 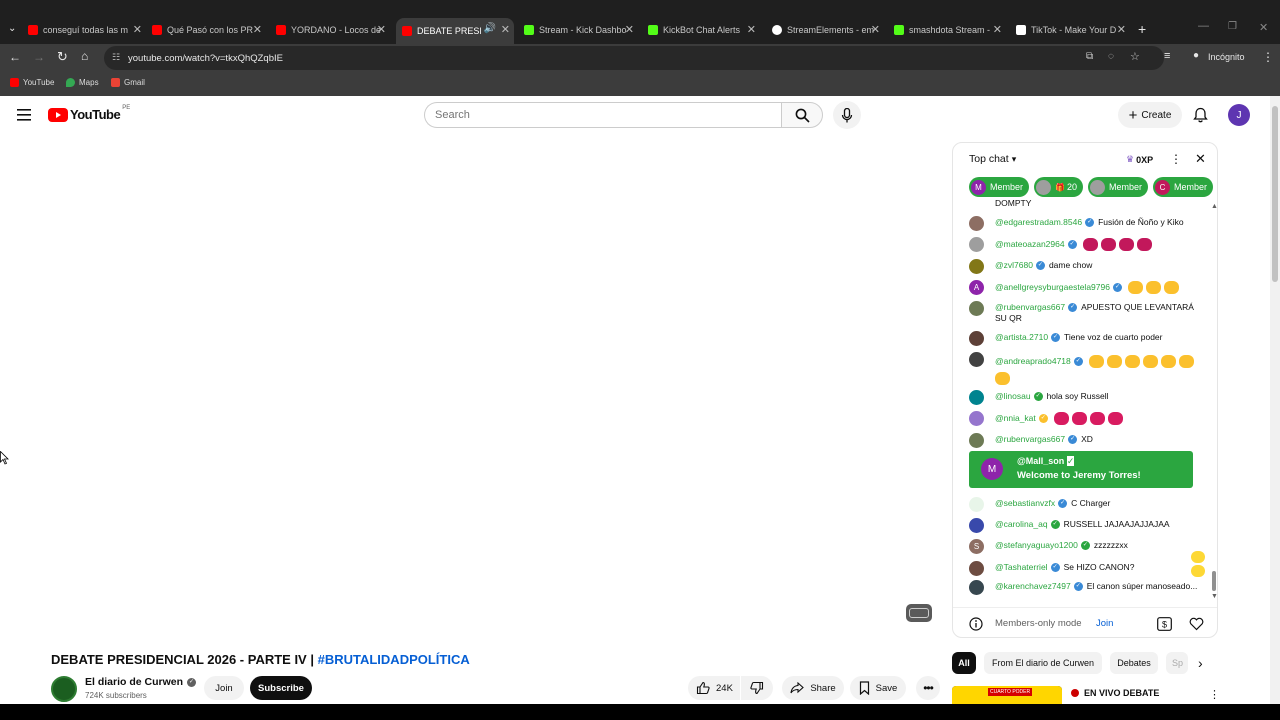 I want to click on member-chip: Member, so click(x=1118, y=187).